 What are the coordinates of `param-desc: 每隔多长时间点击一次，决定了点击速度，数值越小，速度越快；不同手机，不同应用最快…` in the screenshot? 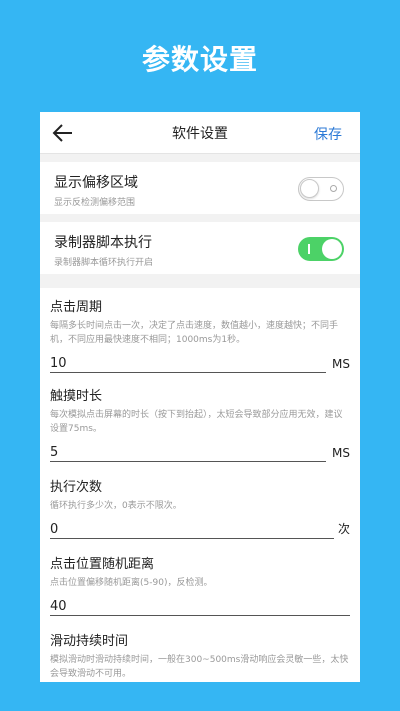 It's located at (194, 333).